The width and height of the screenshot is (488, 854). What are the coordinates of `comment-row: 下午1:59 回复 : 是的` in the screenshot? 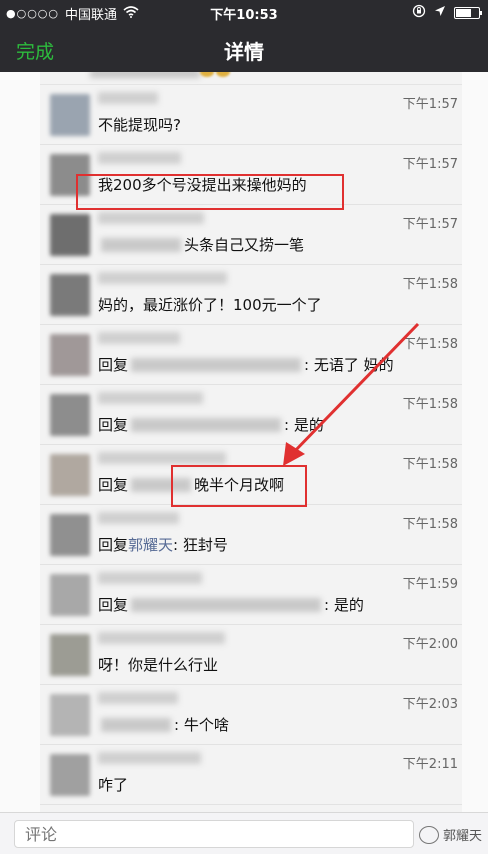 It's located at (251, 594).